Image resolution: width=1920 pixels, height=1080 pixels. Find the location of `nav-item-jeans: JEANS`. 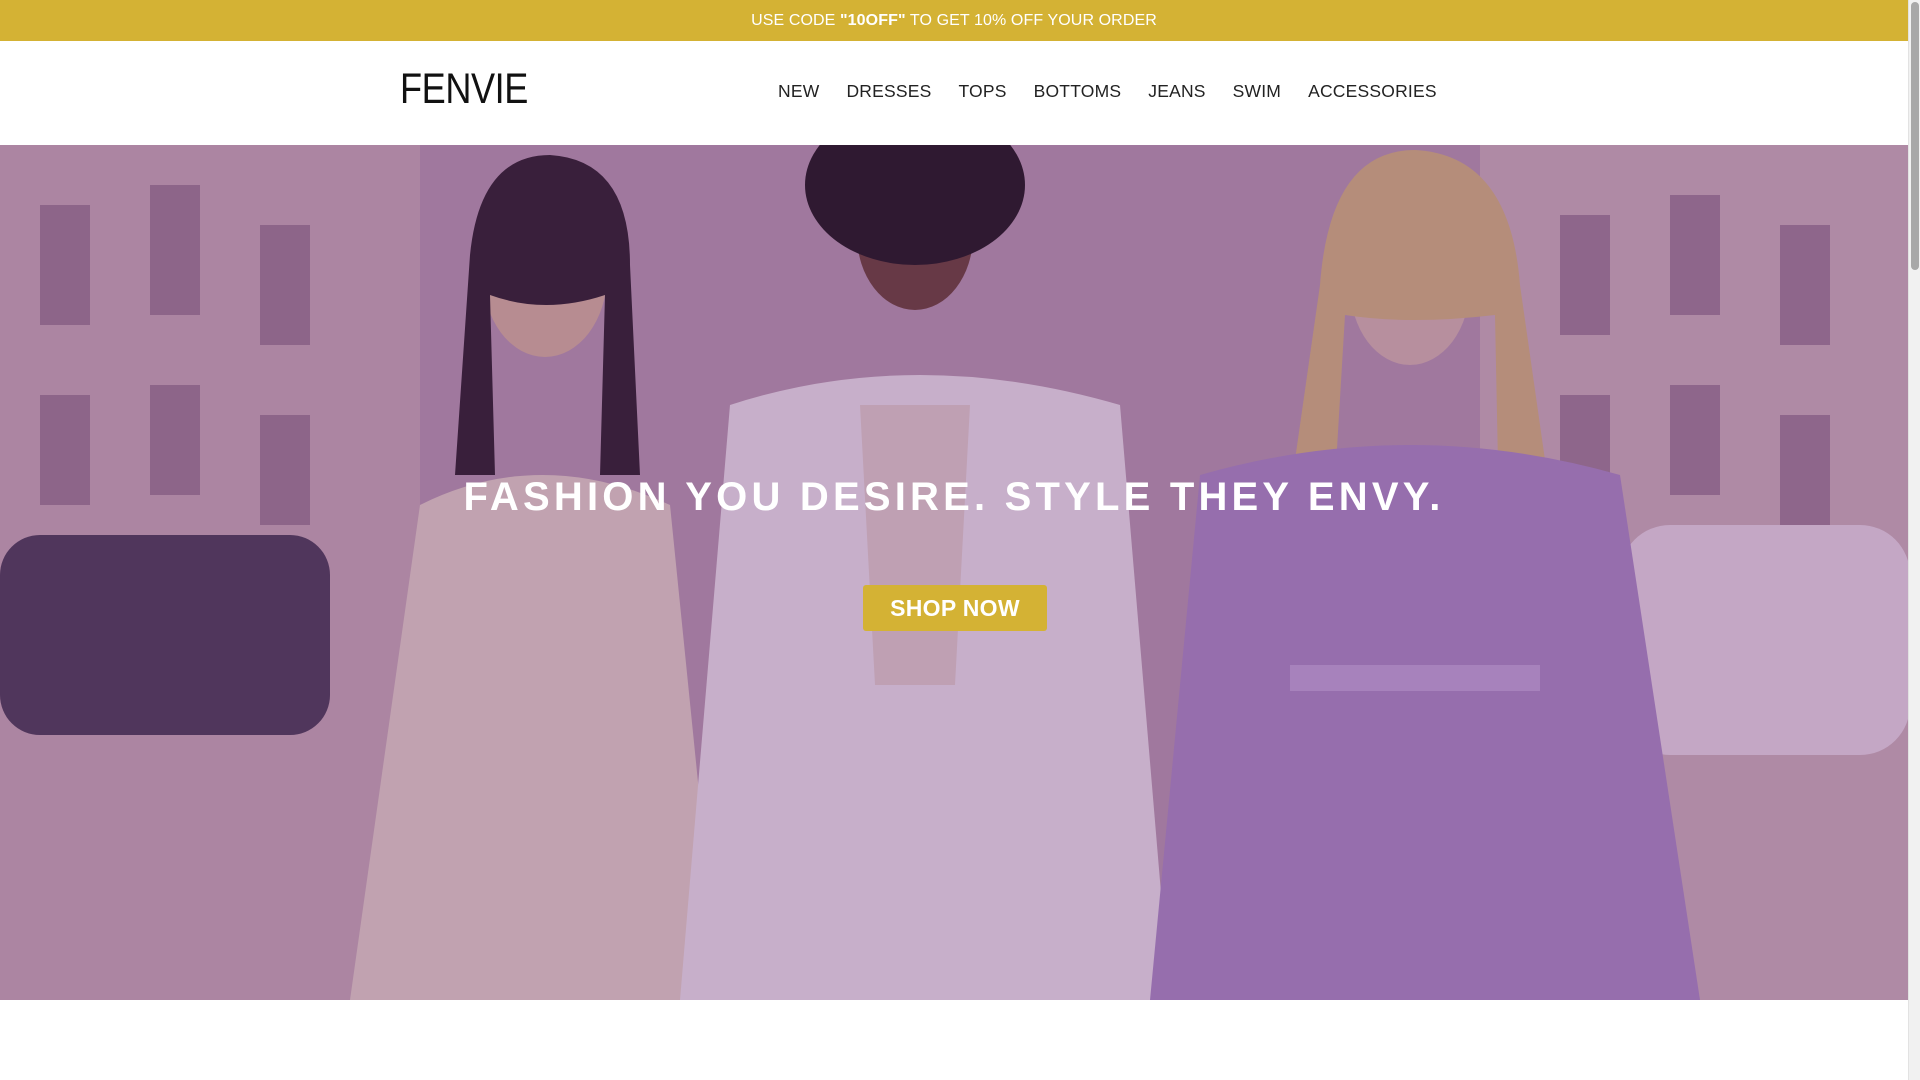

nav-item-jeans: JEANS is located at coordinates (1176, 91).